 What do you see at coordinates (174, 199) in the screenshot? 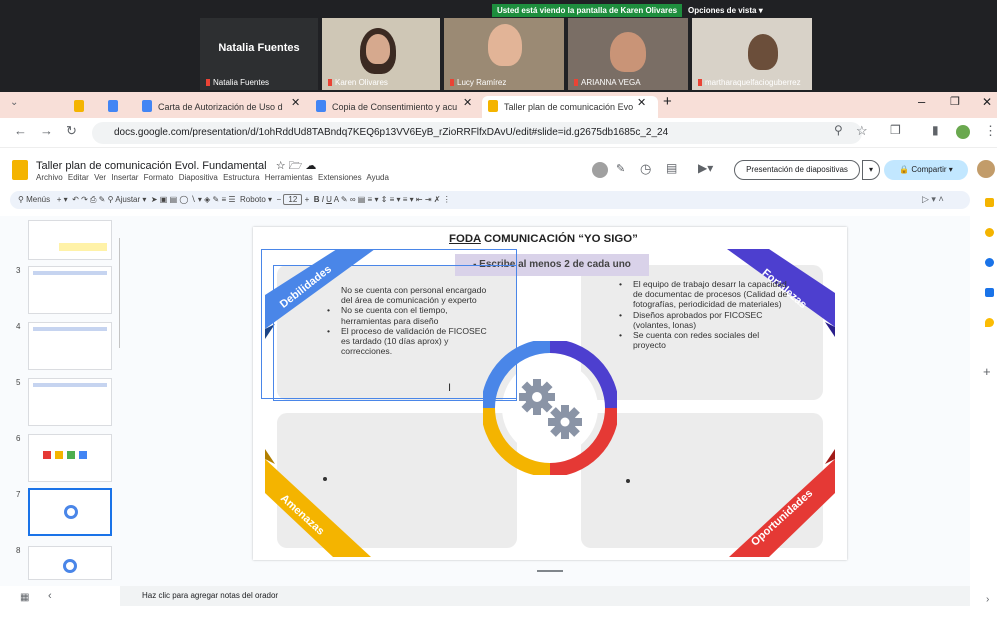
I see `image-icon: ▤` at bounding box center [174, 199].